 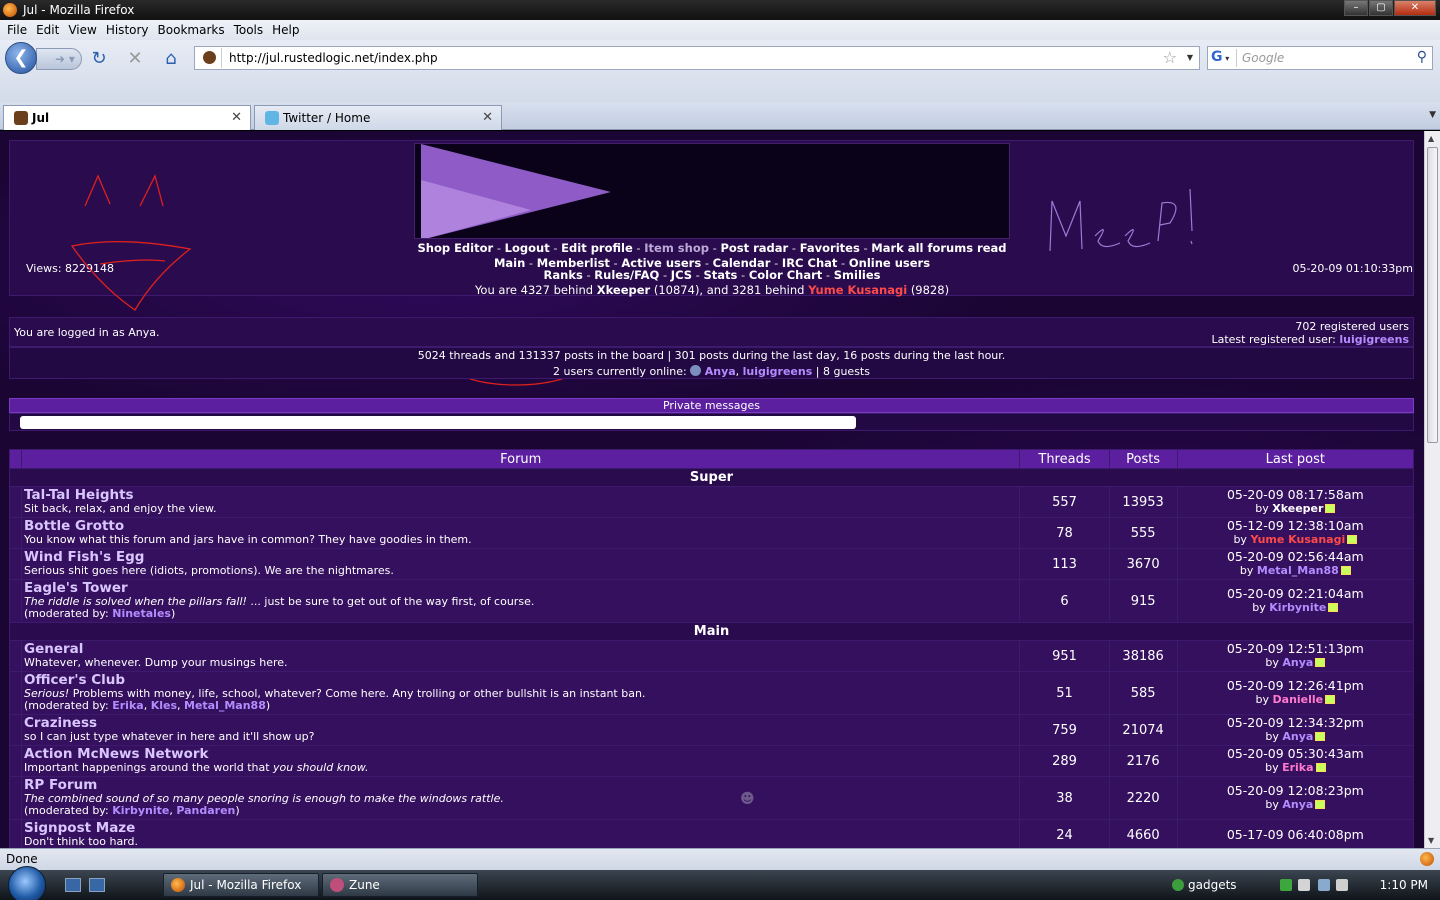 What do you see at coordinates (400, 885) in the screenshot?
I see `taskbar-zune-button: Zune` at bounding box center [400, 885].